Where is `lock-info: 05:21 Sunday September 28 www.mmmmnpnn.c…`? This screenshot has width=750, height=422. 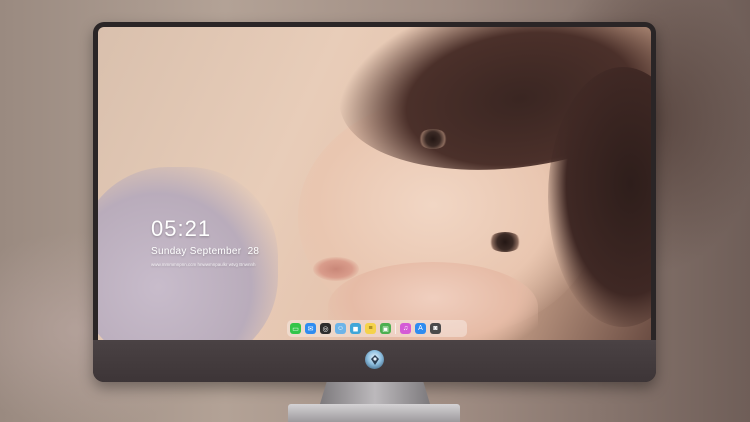 lock-info: 05:21 Sunday September 28 www.mmmmnpnn.c… is located at coordinates (205, 242).